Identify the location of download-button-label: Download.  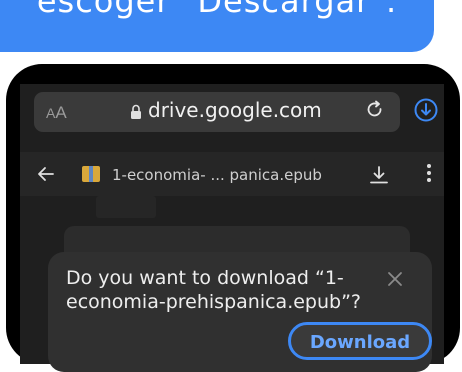
(360, 342).